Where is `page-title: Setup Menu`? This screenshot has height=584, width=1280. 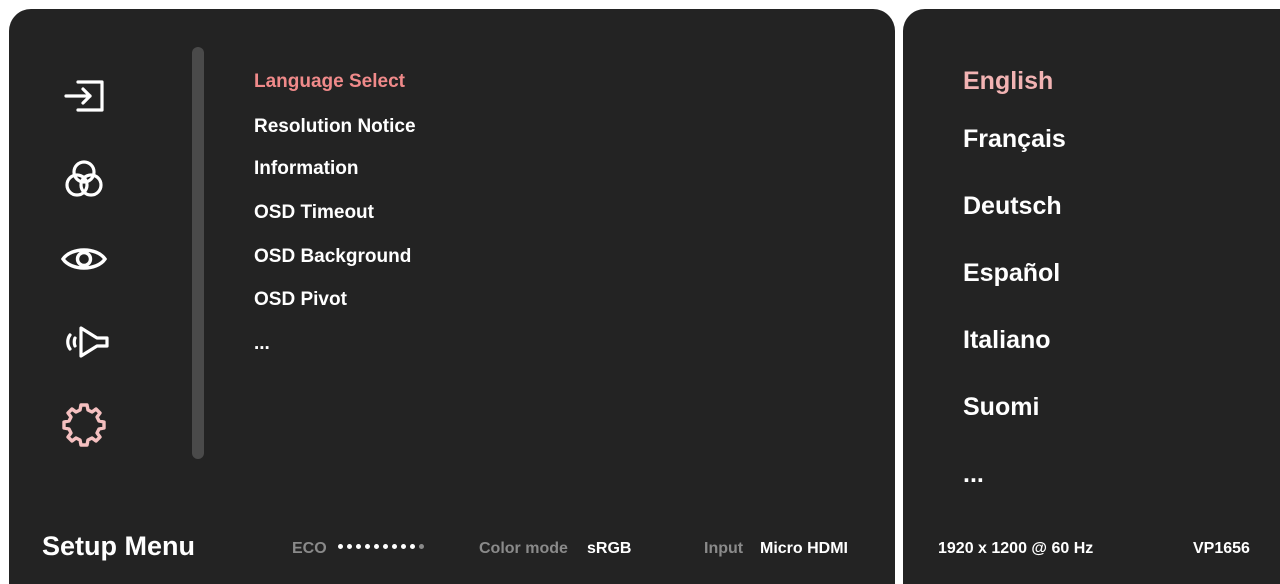
page-title: Setup Menu is located at coordinates (118, 546).